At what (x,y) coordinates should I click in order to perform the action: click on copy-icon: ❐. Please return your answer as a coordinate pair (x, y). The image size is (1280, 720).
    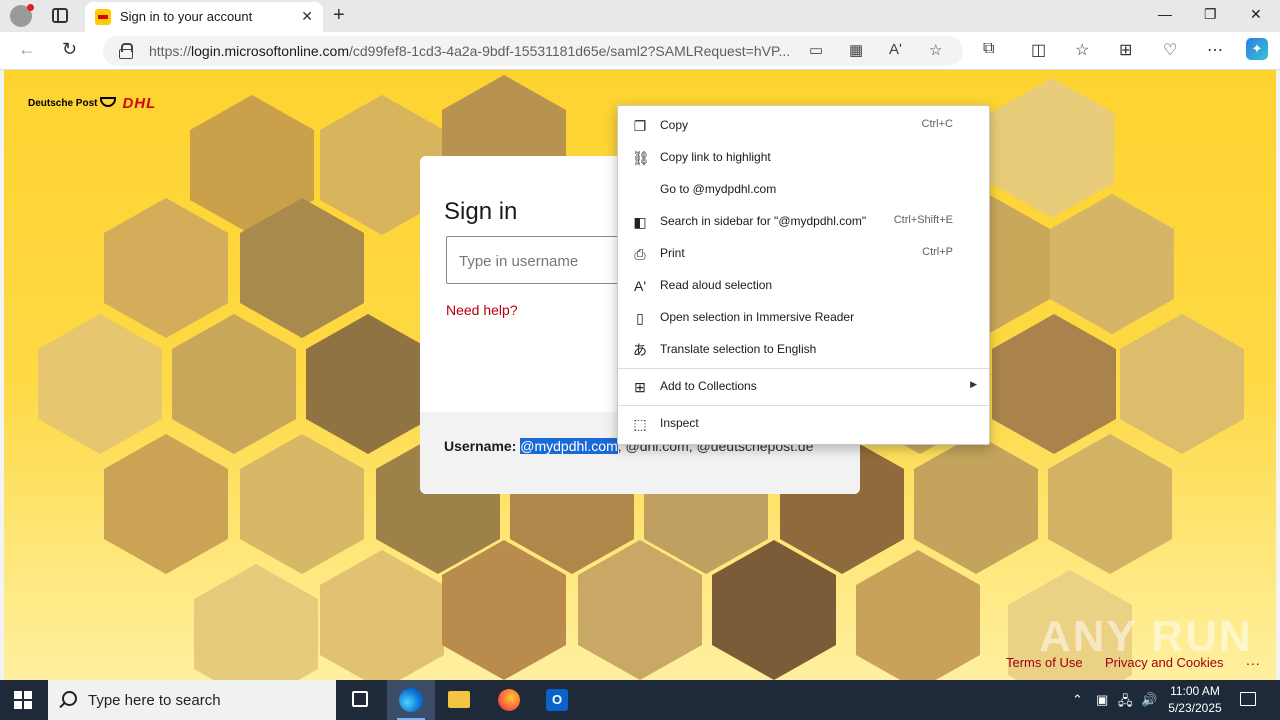
    Looking at the image, I should click on (640, 126).